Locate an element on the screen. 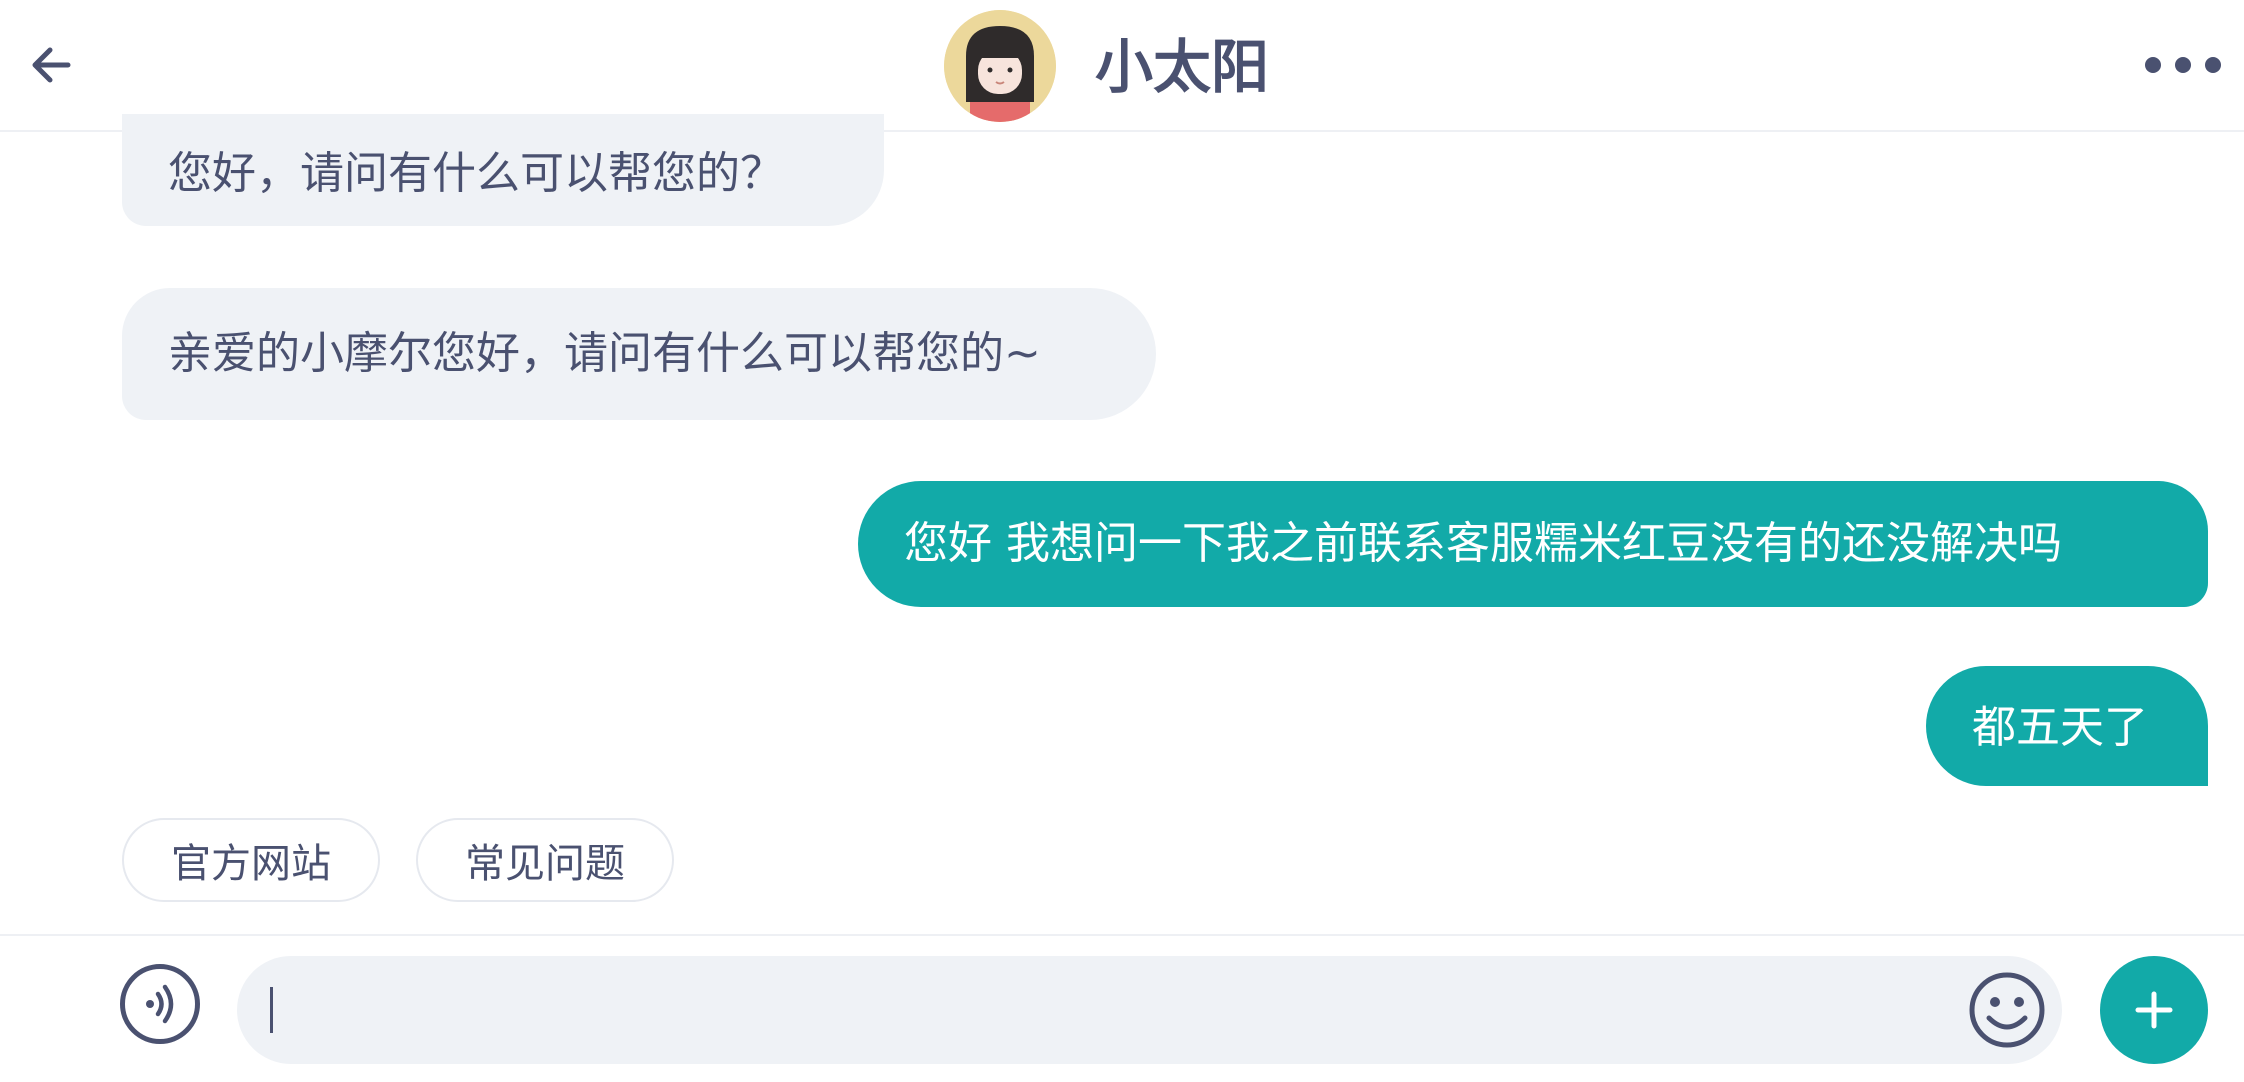 The width and height of the screenshot is (2244, 1082). quick-reply-faq: 常见问题 is located at coordinates (545, 860).